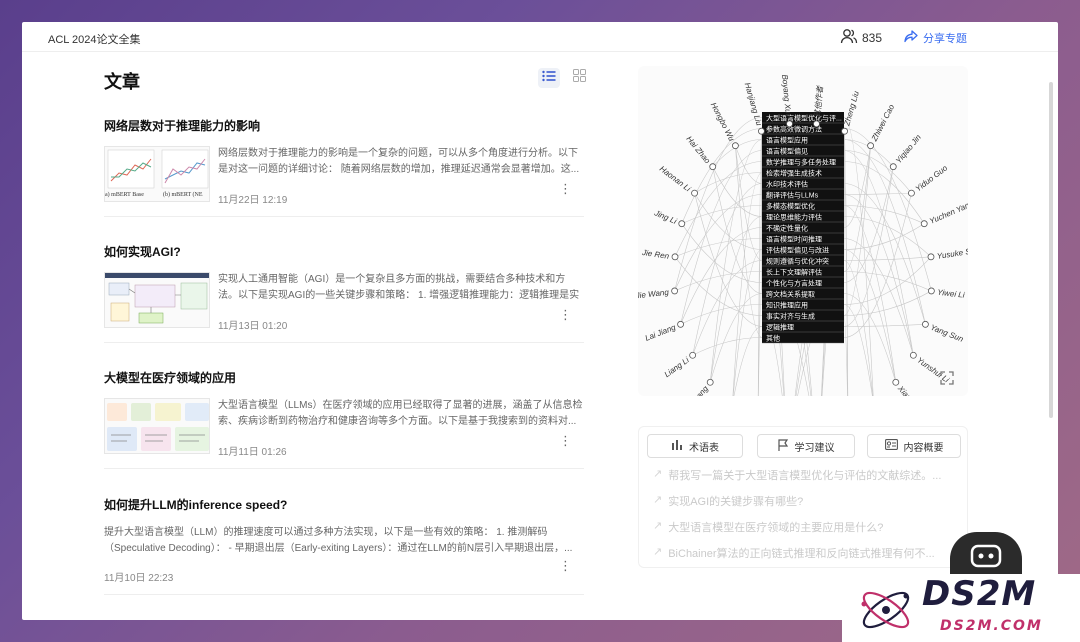 The width and height of the screenshot is (1080, 642). What do you see at coordinates (947, 333) in the screenshot?
I see `author-label: Yang Sun` at bounding box center [947, 333].